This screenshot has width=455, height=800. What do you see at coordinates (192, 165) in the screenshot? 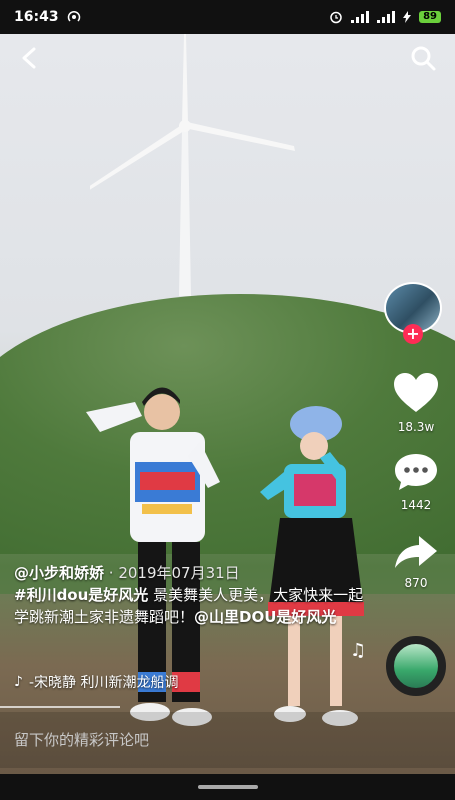
I see `wind-turbine` at bounding box center [192, 165].